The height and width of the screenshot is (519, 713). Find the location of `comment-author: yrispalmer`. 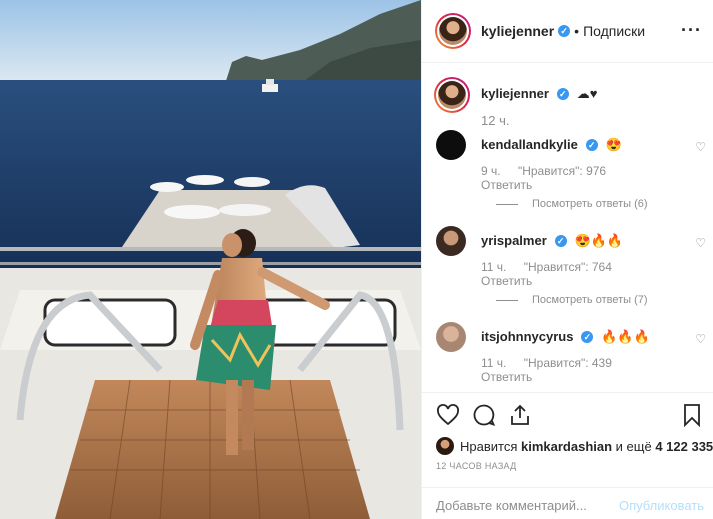

comment-author: yrispalmer is located at coordinates (514, 240).